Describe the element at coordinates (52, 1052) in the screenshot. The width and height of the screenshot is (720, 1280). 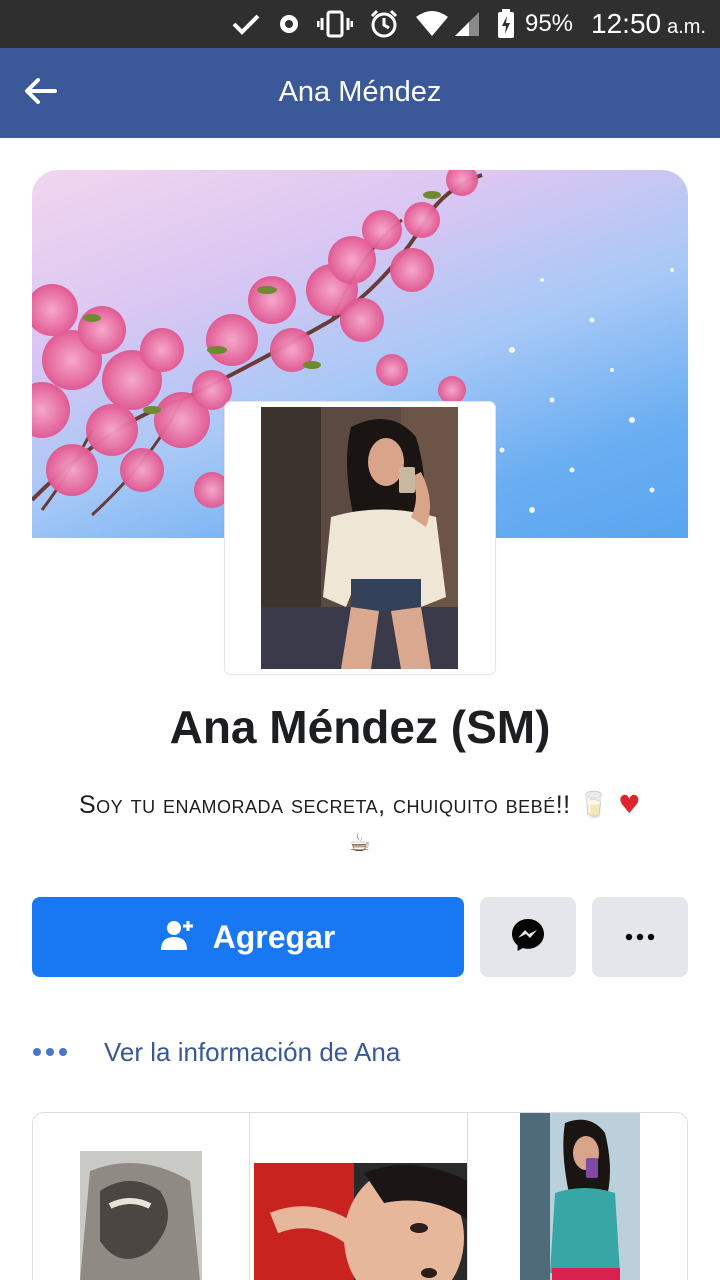
I see `ellipsis-icon` at that location.